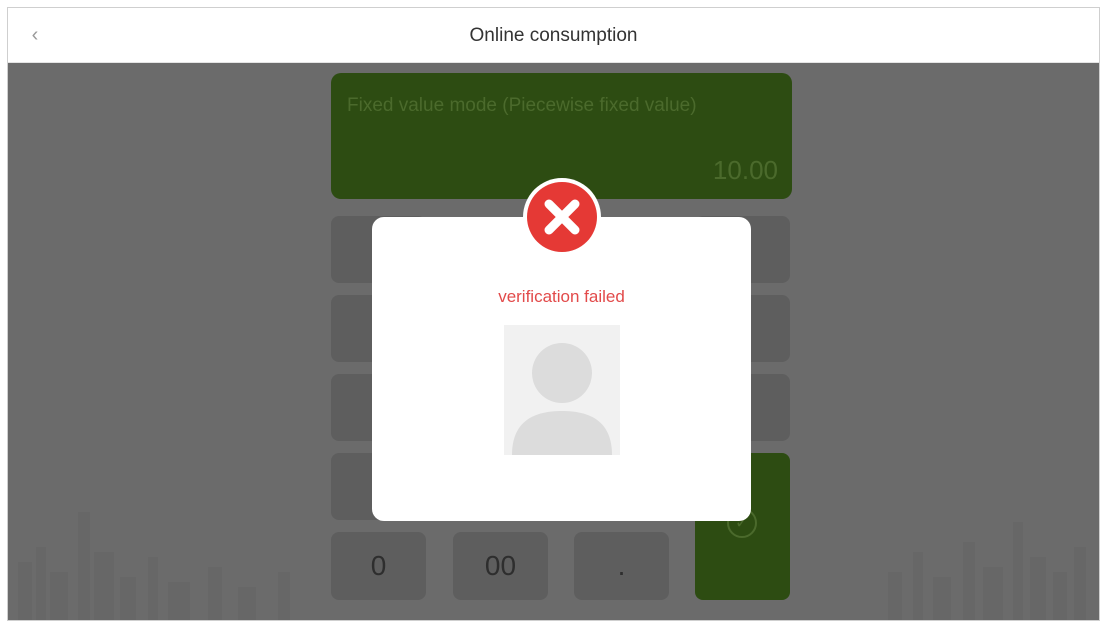 This screenshot has height=628, width=1109. I want to click on page-title: Online consumption, so click(553, 35).